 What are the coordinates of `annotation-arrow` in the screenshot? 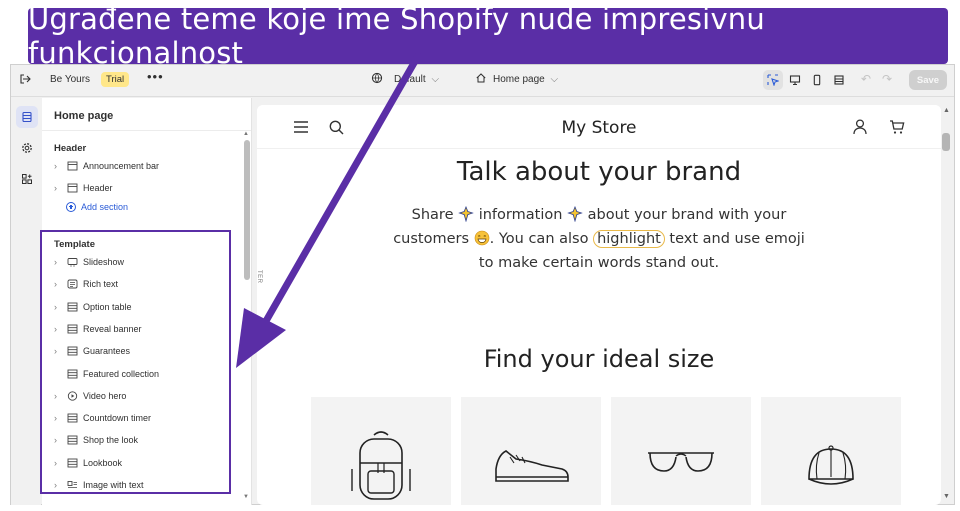 It's located at (329, 210).